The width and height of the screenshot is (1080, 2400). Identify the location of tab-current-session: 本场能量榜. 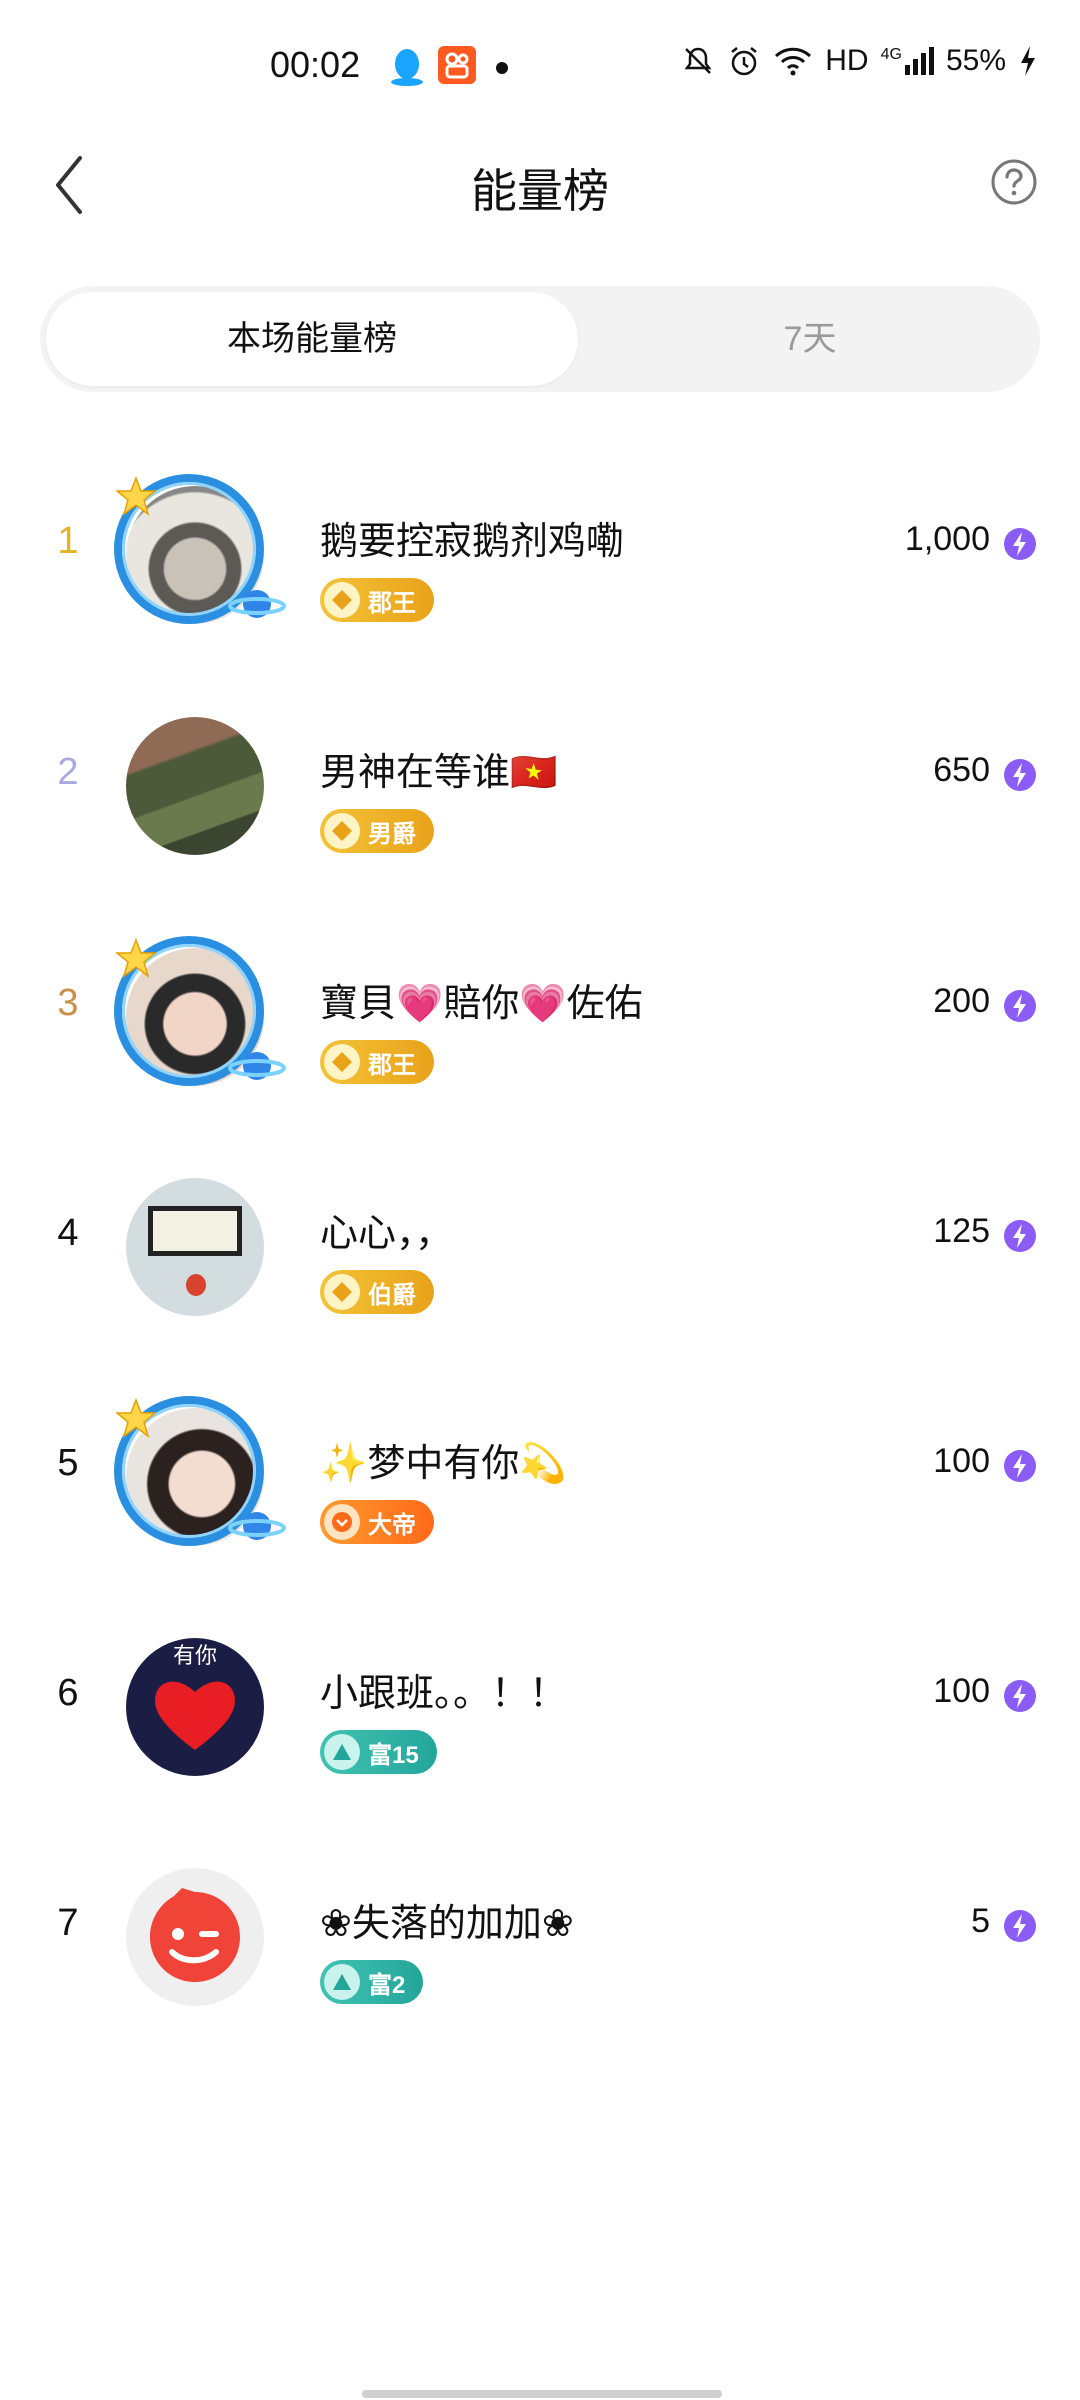
(312, 339).